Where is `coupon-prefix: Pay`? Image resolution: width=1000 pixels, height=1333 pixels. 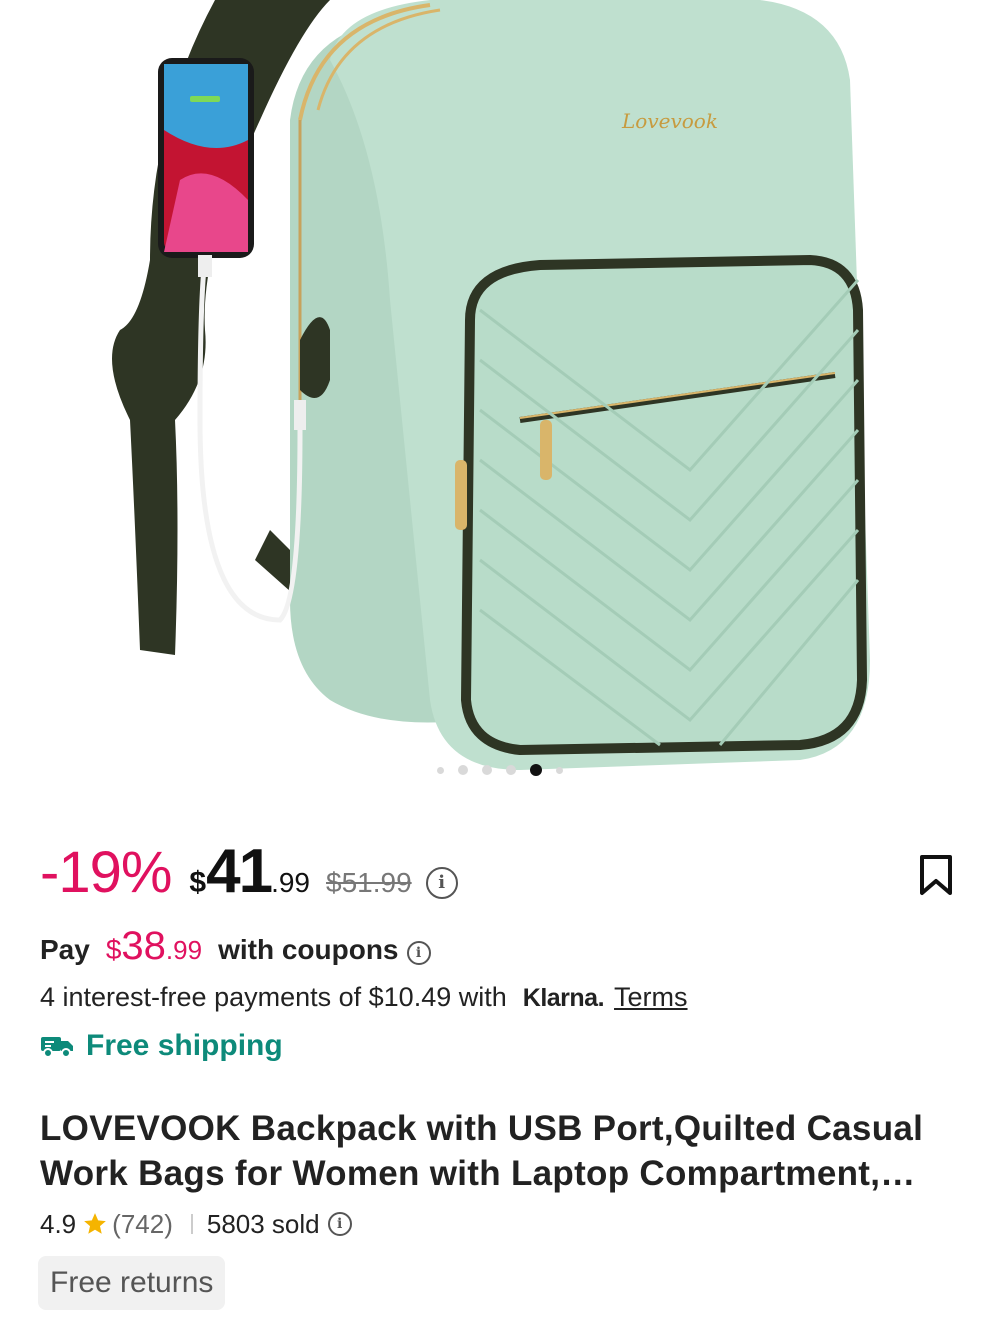 coupon-prefix: Pay is located at coordinates (65, 949).